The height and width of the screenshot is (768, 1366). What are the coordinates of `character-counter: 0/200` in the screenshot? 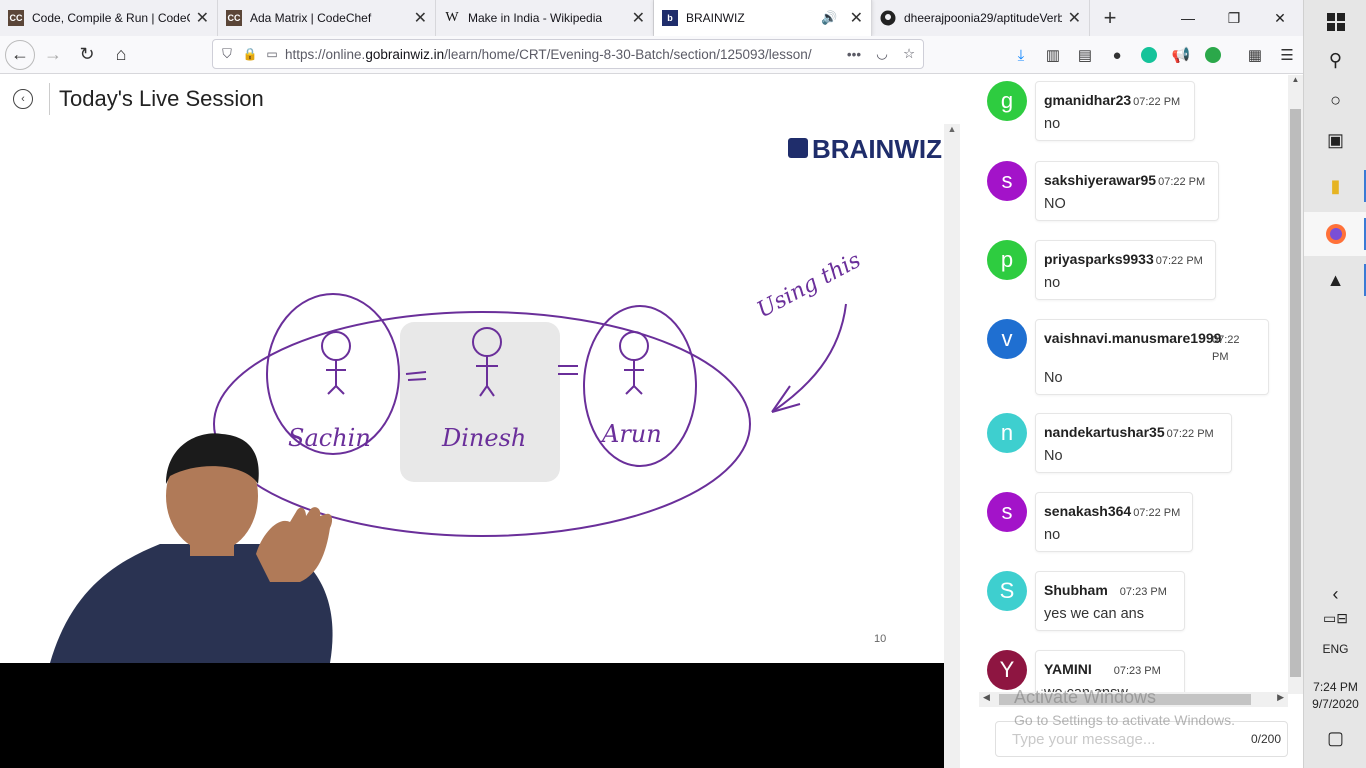 It's located at (1265, 739).